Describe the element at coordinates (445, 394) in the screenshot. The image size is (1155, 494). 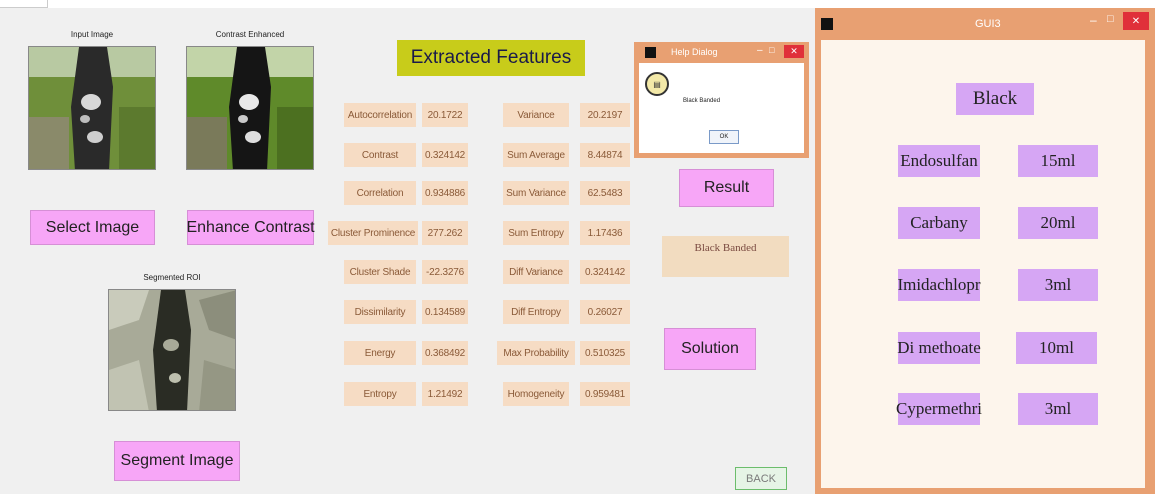
I see `feature-value: 1.21492` at that location.